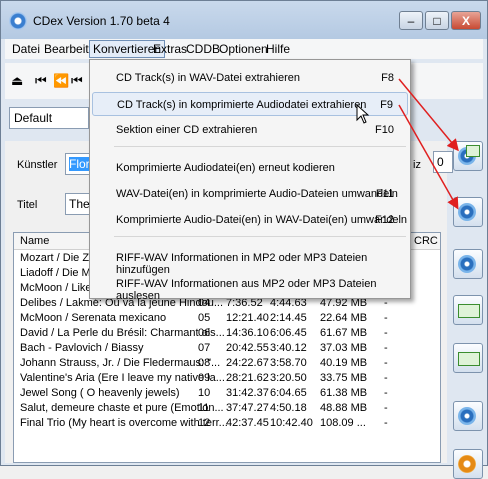  Describe the element at coordinates (428, 157) in the screenshot. I see `arrow-f9` at that location.